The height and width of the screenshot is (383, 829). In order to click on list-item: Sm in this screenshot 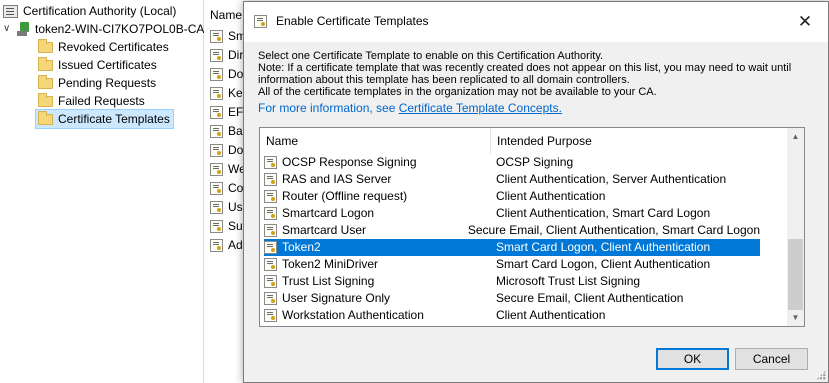, I will do `click(228, 36)`.